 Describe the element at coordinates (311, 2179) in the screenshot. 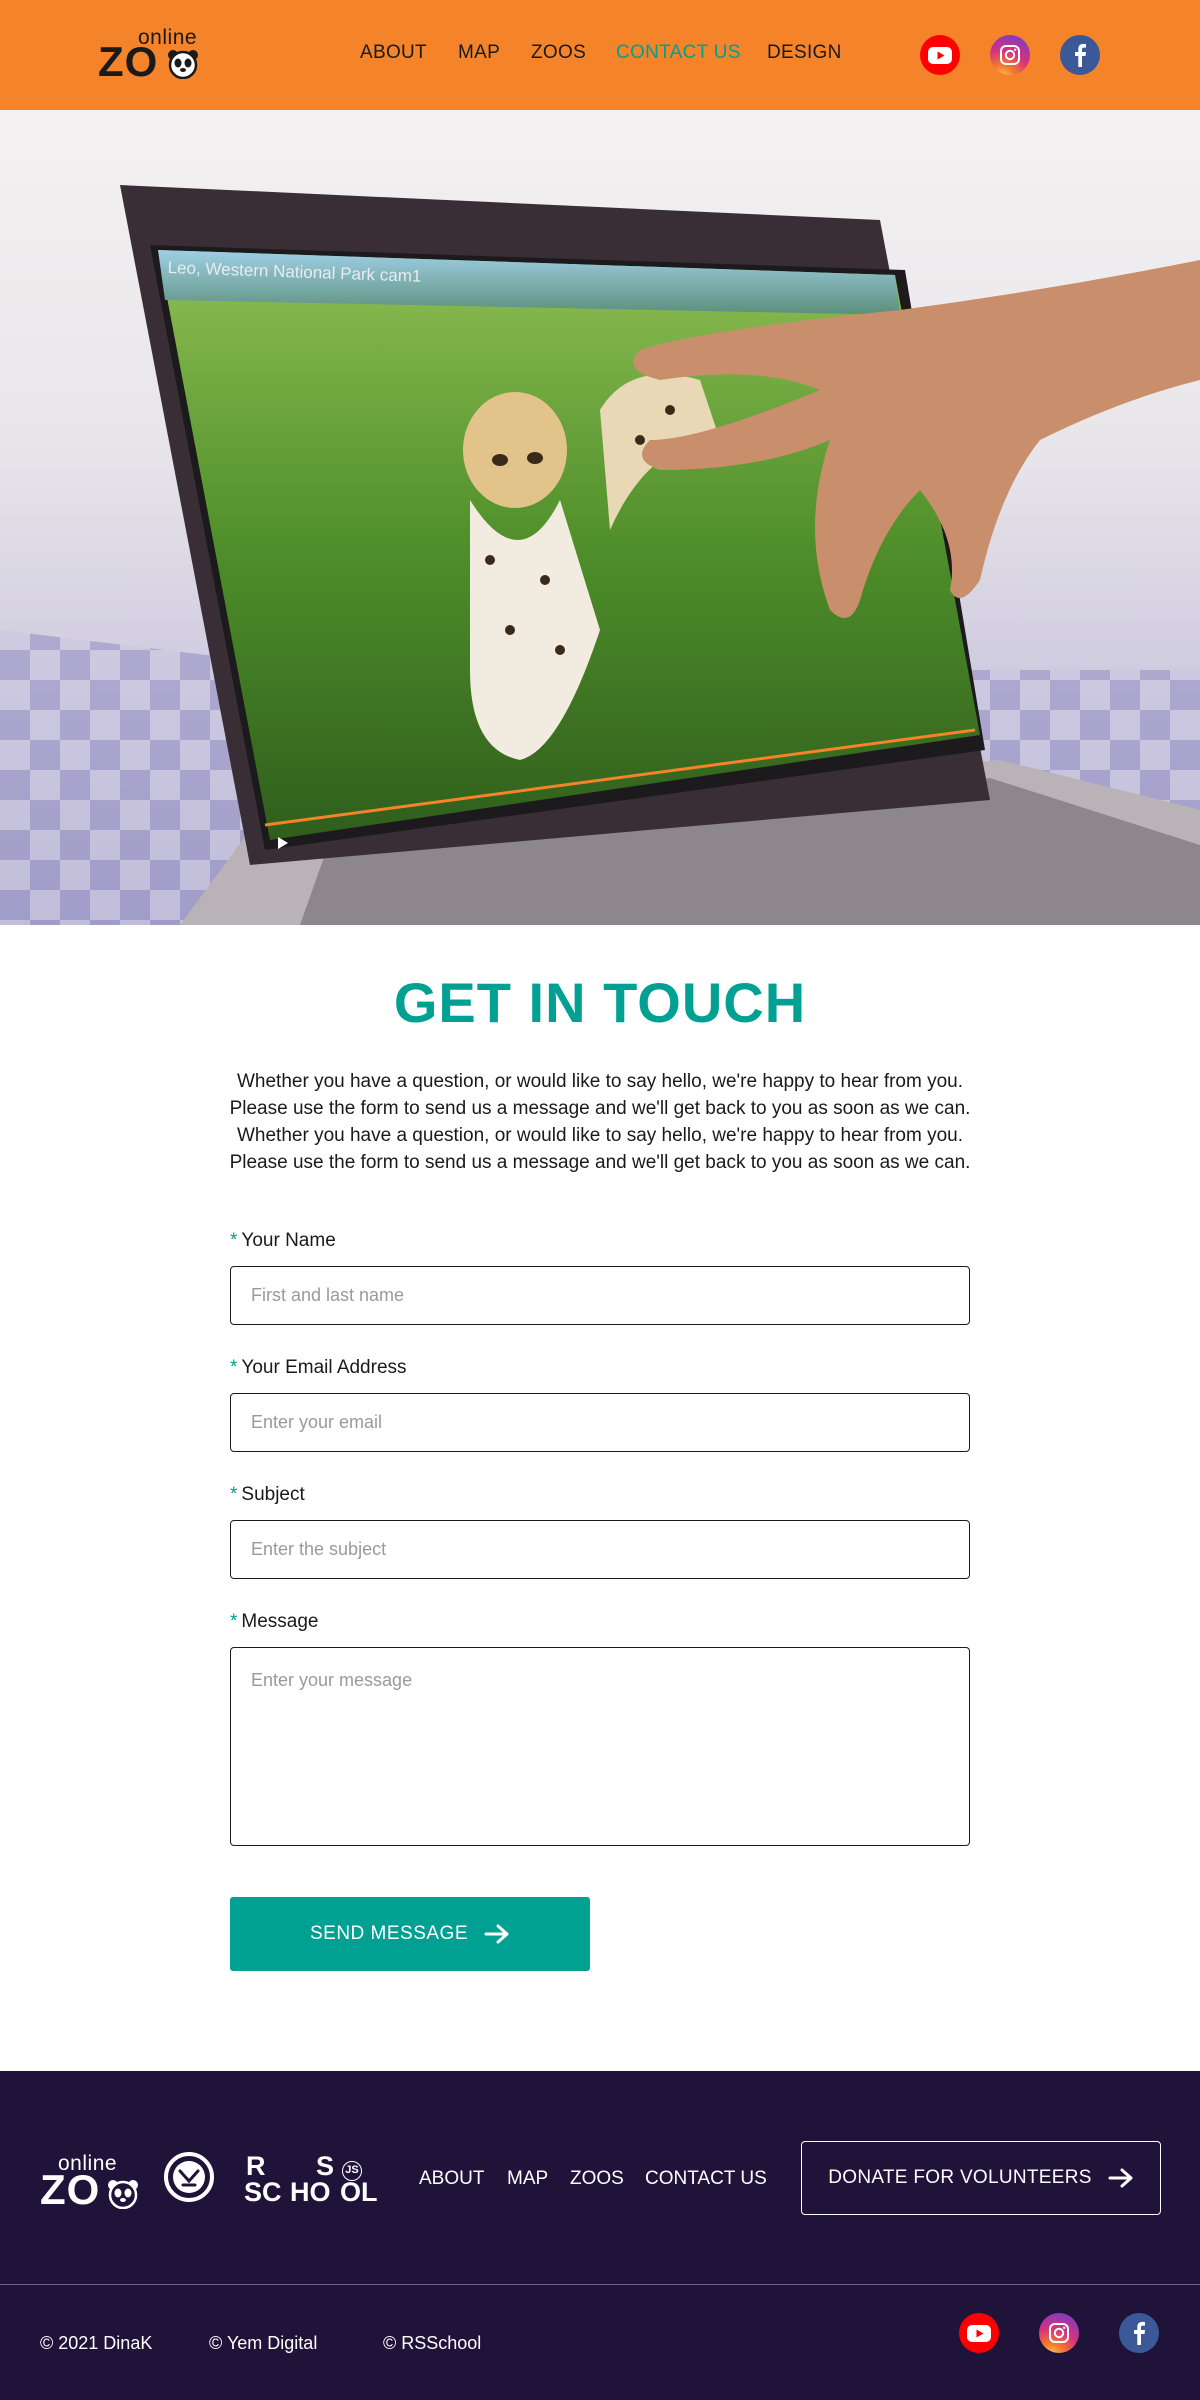

I see `rs-school-logo: R S JS SC HO OL` at that location.